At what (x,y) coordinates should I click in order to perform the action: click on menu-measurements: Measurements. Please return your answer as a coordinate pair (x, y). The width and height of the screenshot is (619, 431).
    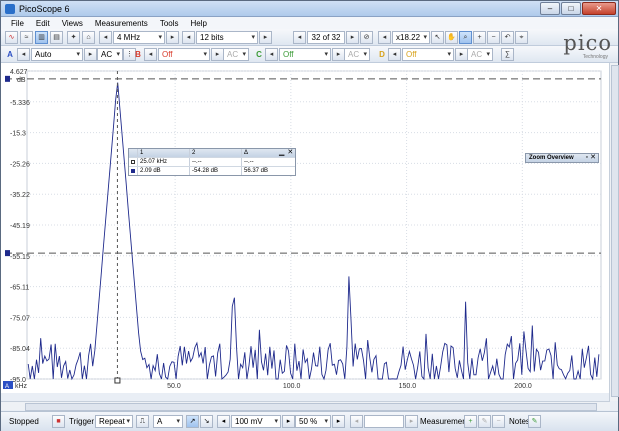
    Looking at the image, I should click on (121, 23).